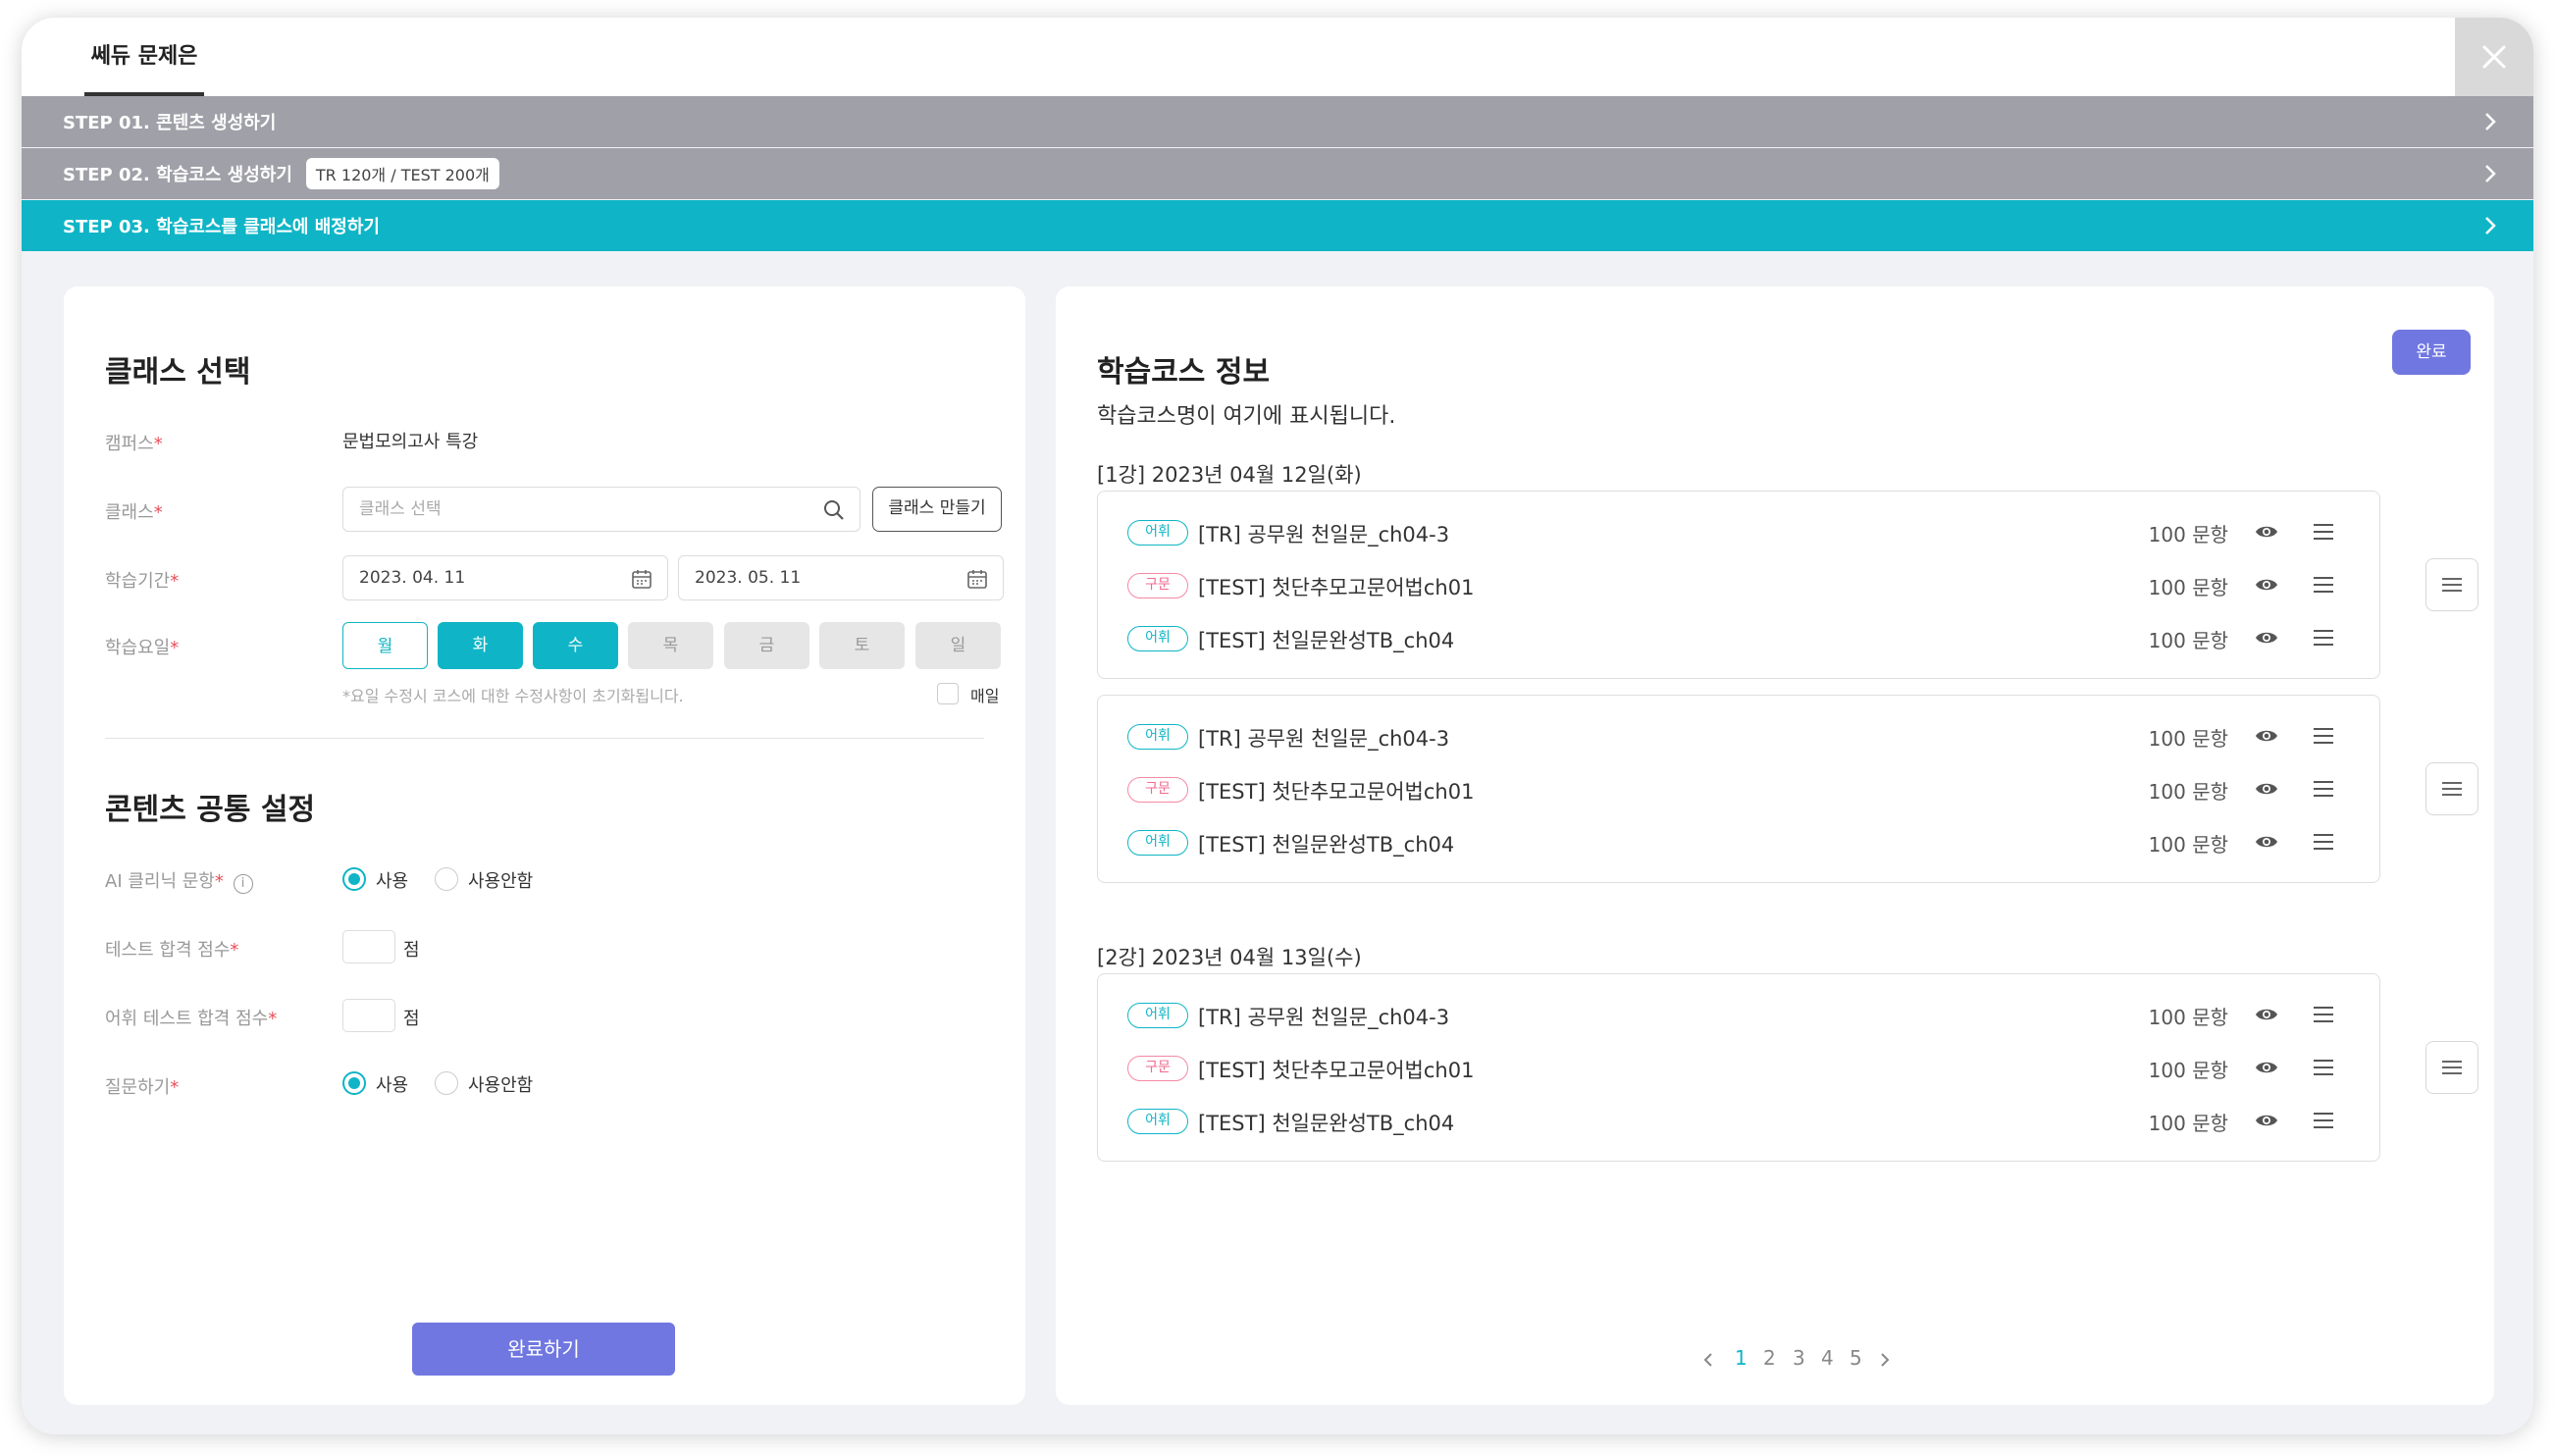 Image resolution: width=2555 pixels, height=1456 pixels. What do you see at coordinates (575, 645) in the screenshot?
I see `day-wed: 수` at bounding box center [575, 645].